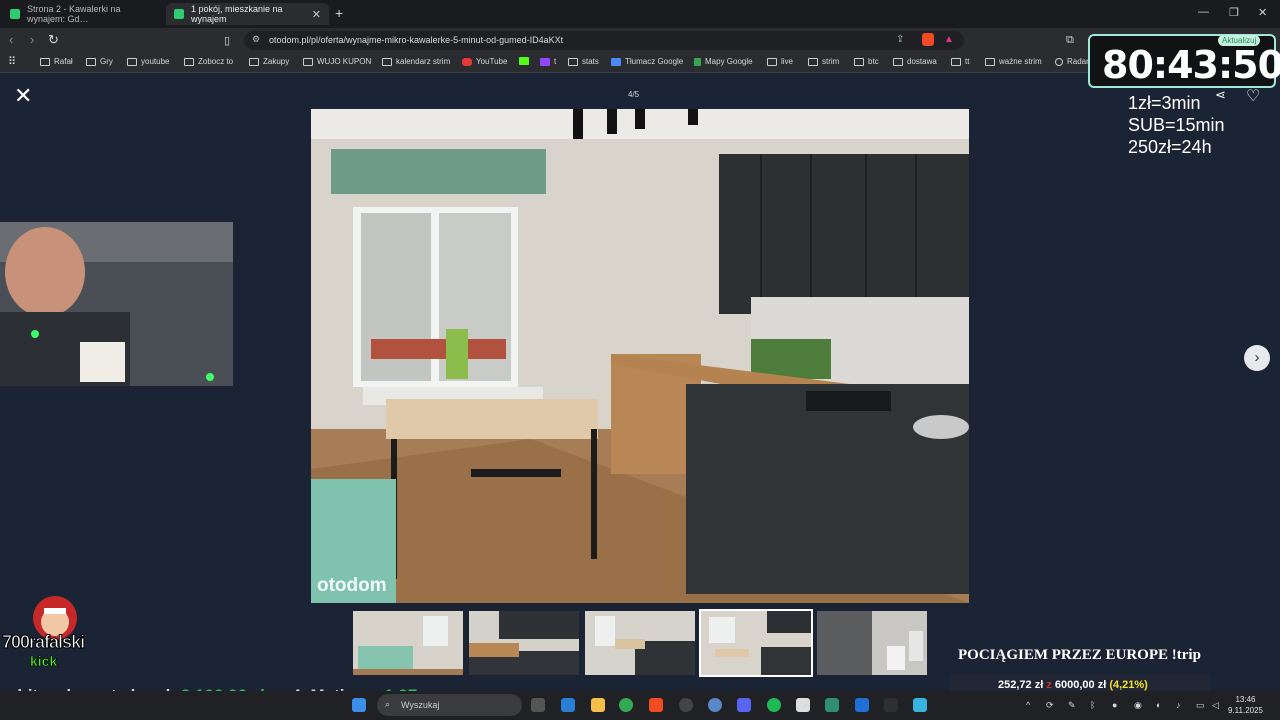 The image size is (1280, 720). I want to click on bookmark-folder: btc, so click(866, 61).